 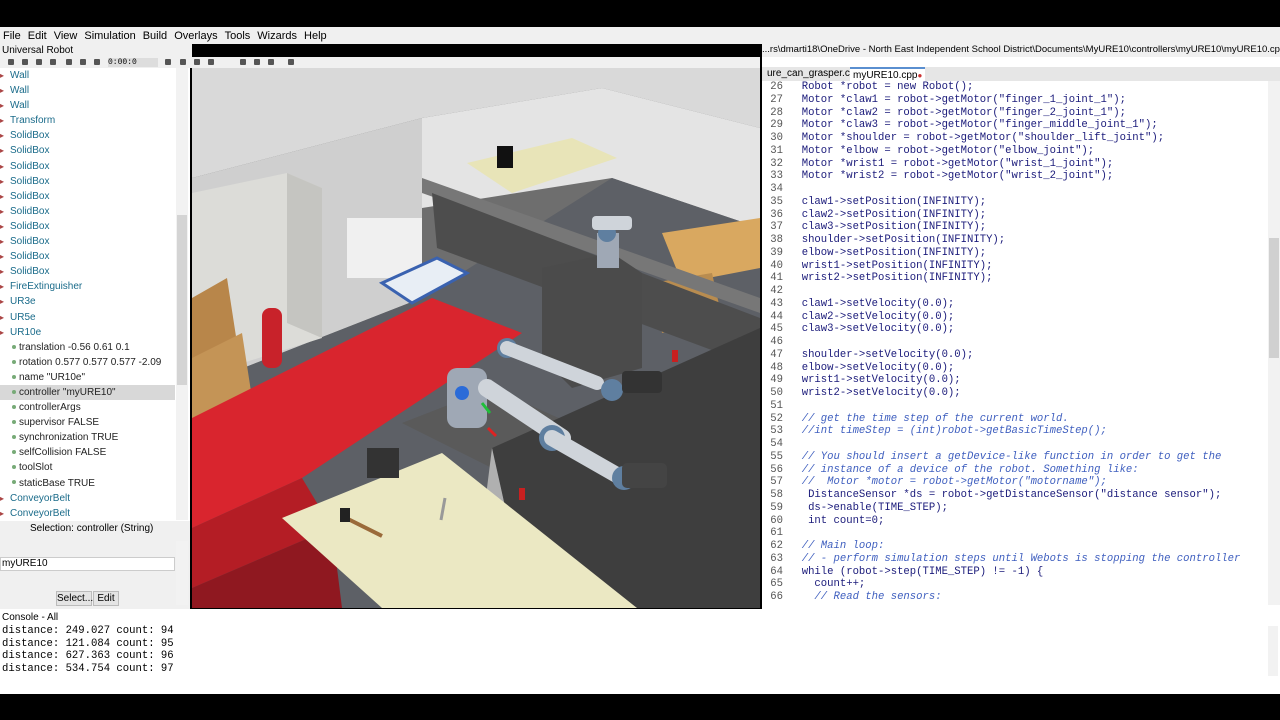 I want to click on code-scroll-thumb, so click(x=1274, y=298).